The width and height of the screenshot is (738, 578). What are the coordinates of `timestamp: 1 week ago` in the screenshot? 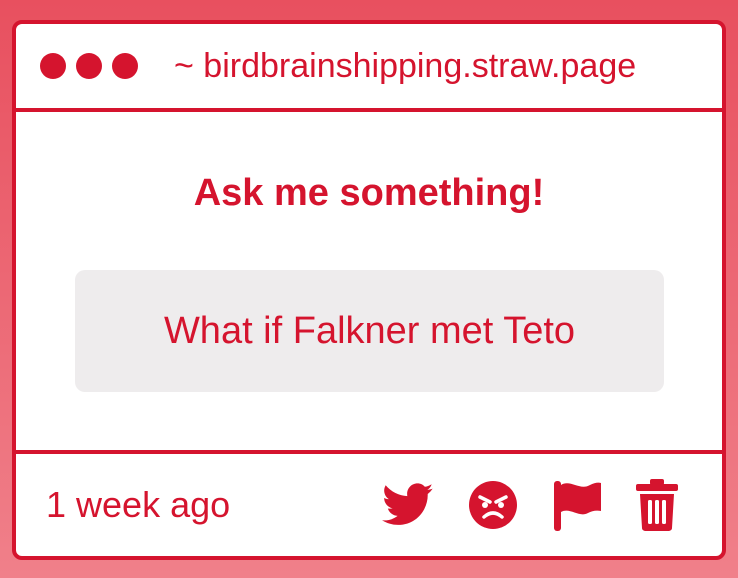 It's located at (138, 504).